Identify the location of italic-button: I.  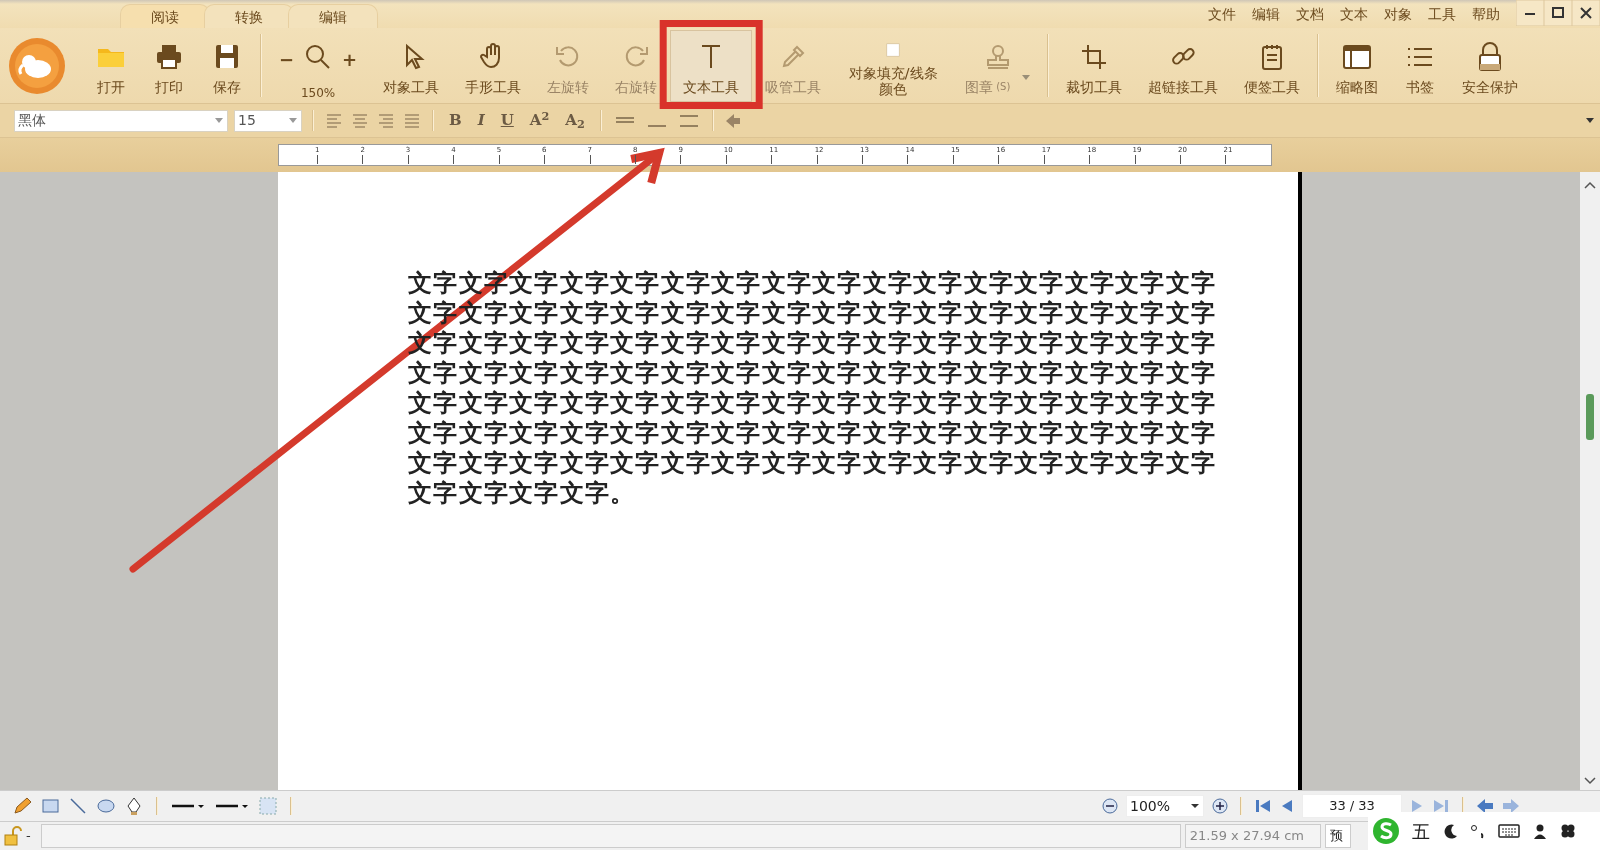
(481, 120).